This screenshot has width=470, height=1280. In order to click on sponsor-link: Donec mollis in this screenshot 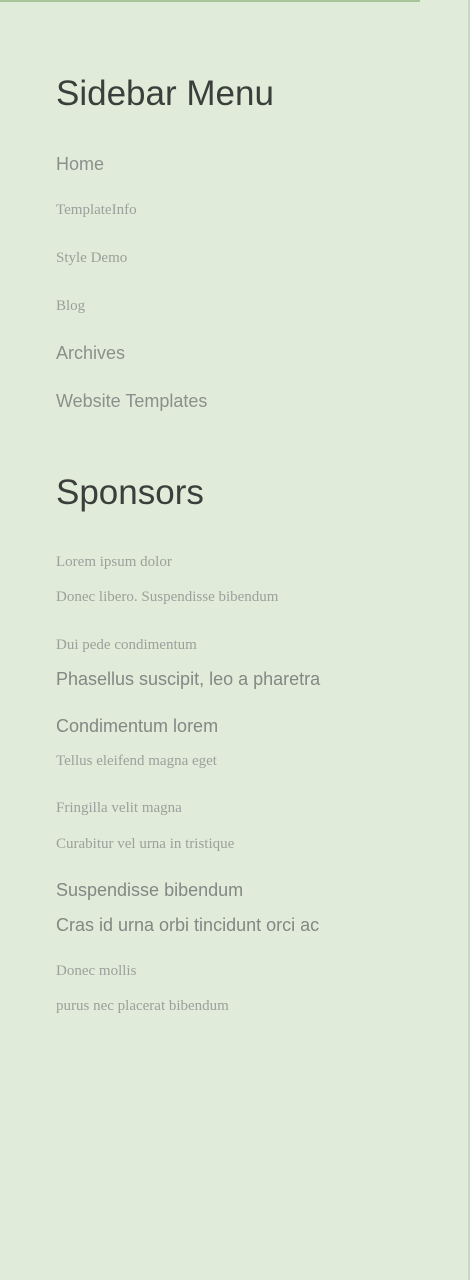, I will do `click(96, 971)`.